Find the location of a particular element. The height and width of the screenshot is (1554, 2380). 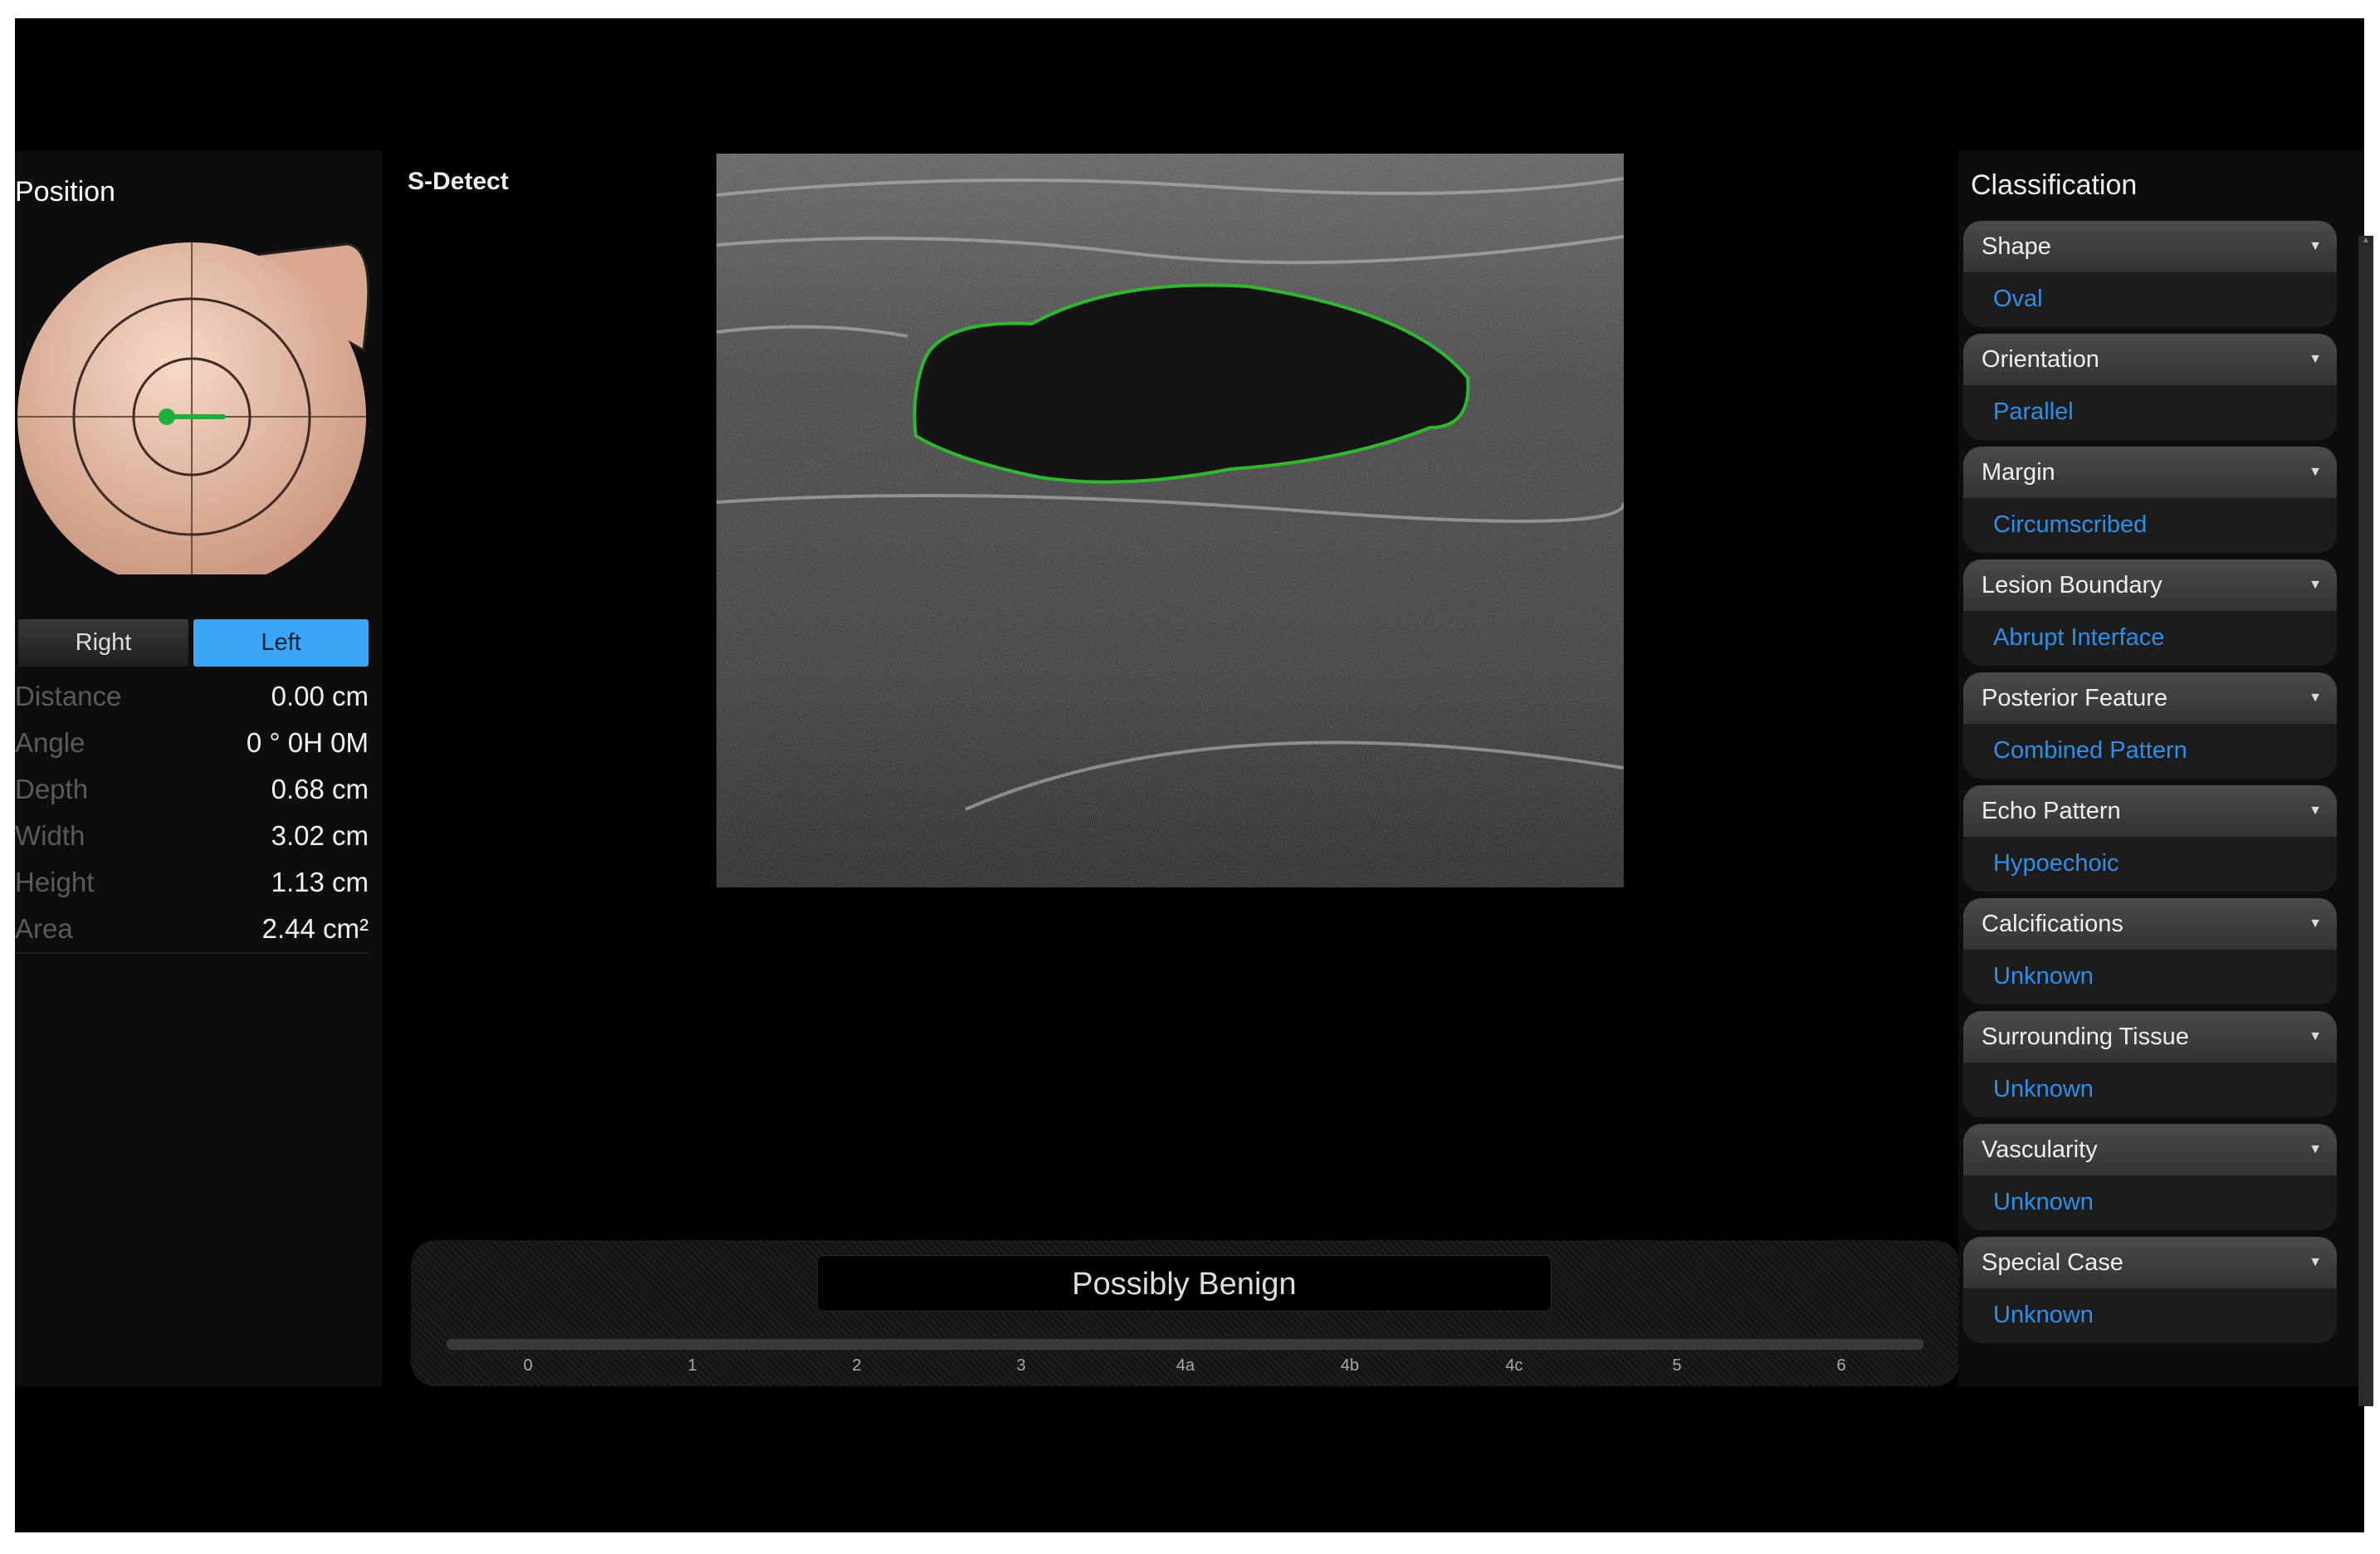

dropdown-label: Orientation is located at coordinates (2150, 360).